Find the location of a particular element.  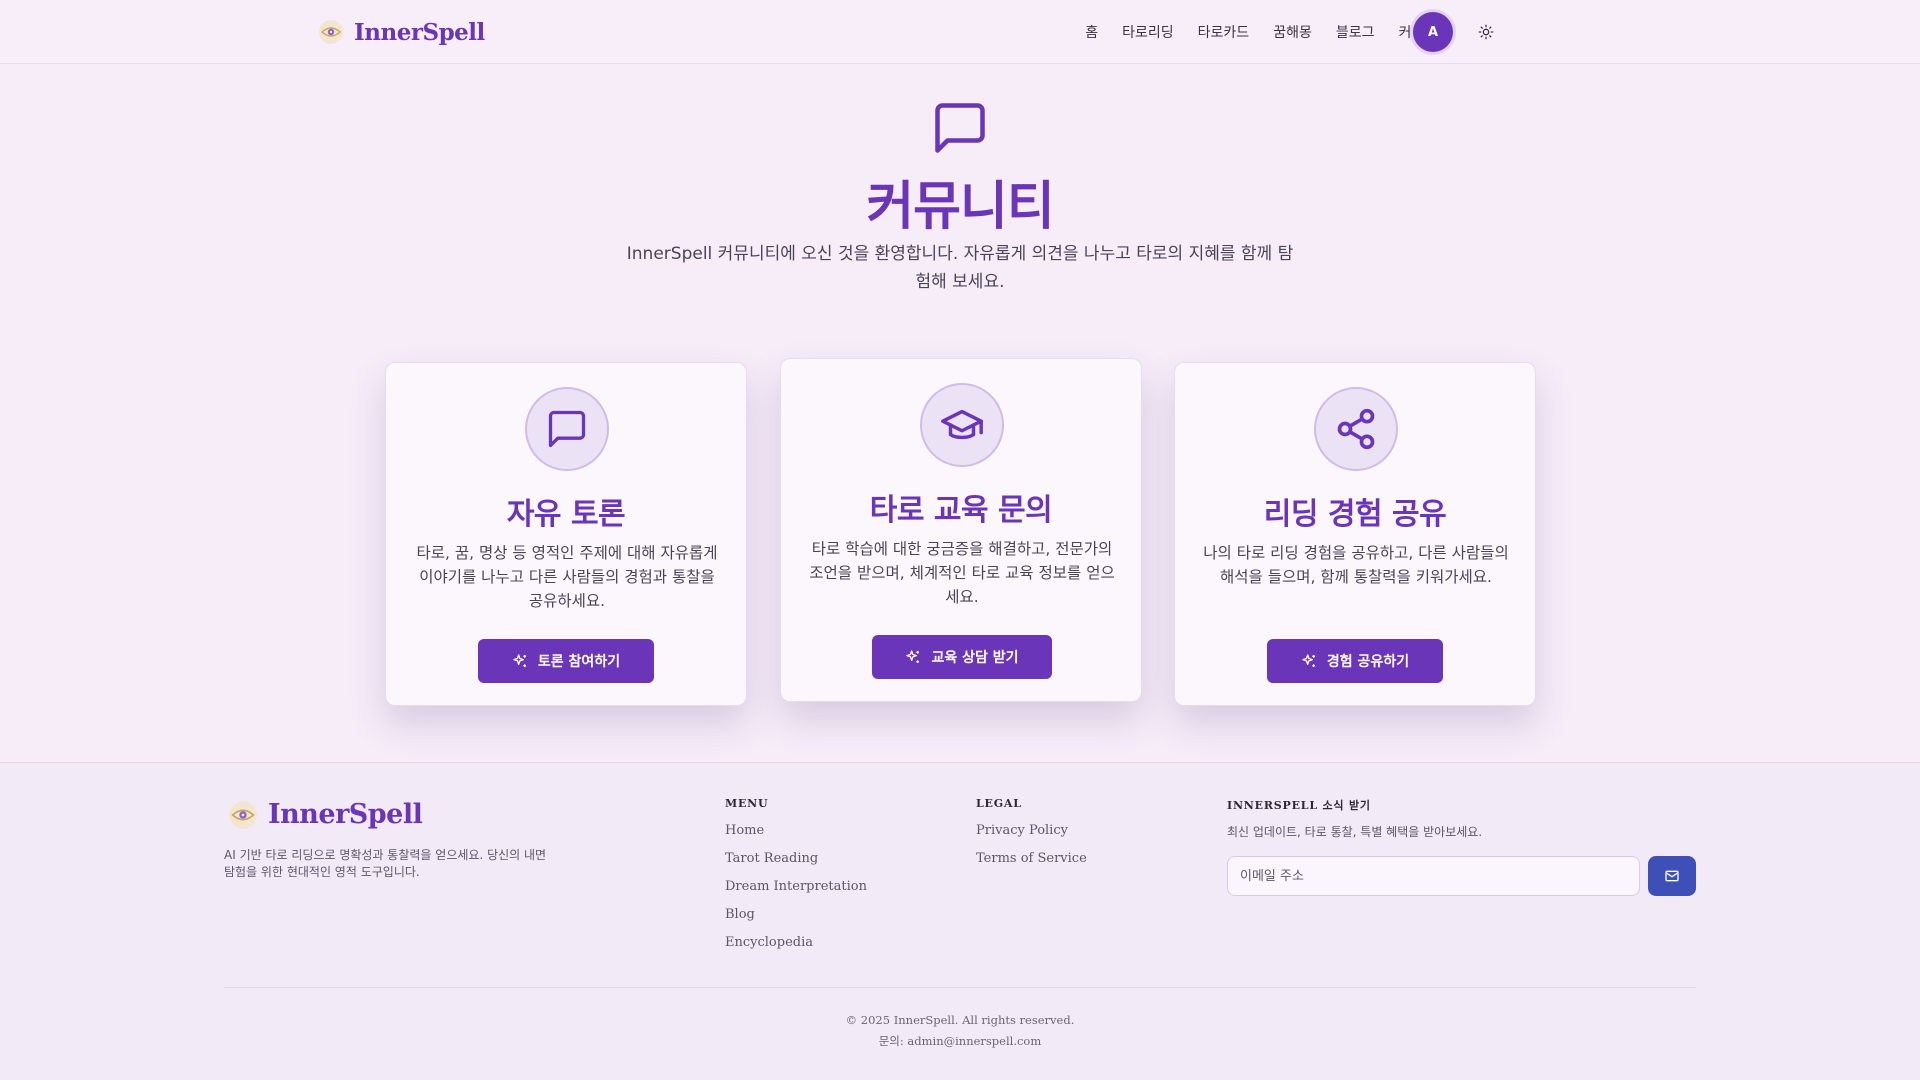

theme-toggle-button is located at coordinates (1486, 32).